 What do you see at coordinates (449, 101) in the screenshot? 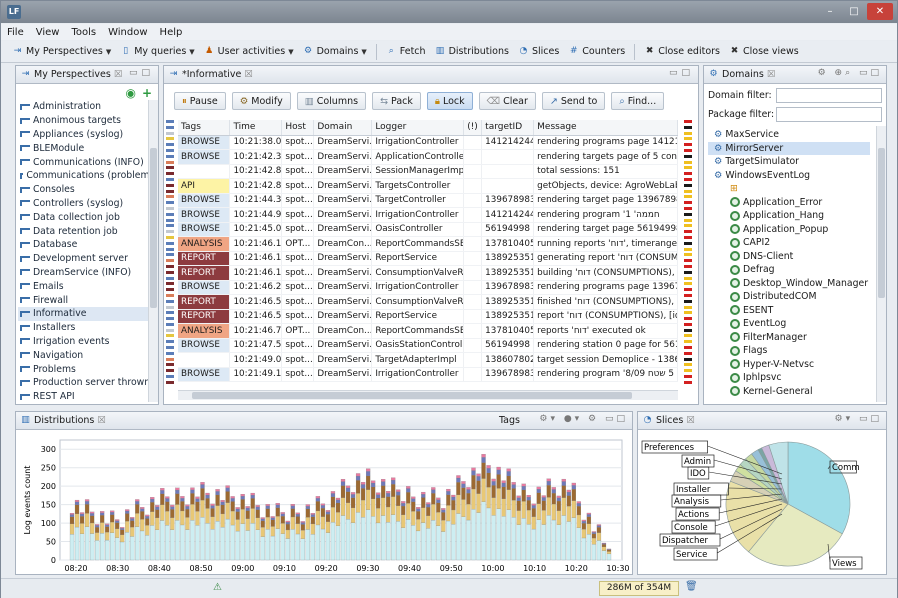
I see `lock-button: 🔒︎ Lock` at bounding box center [449, 101].